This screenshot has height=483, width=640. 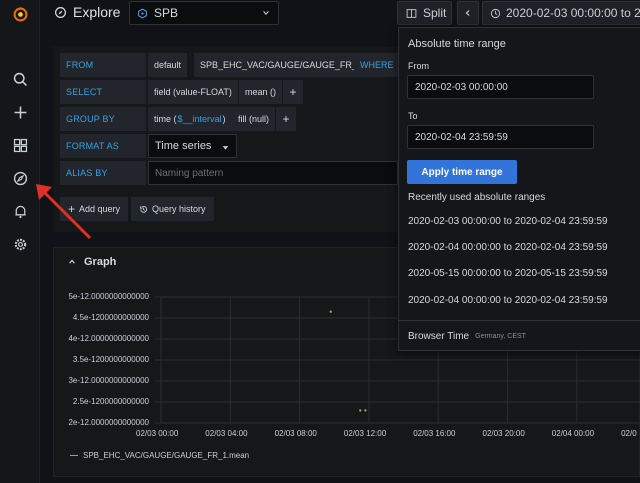 I want to click on search-icon, so click(x=20, y=79).